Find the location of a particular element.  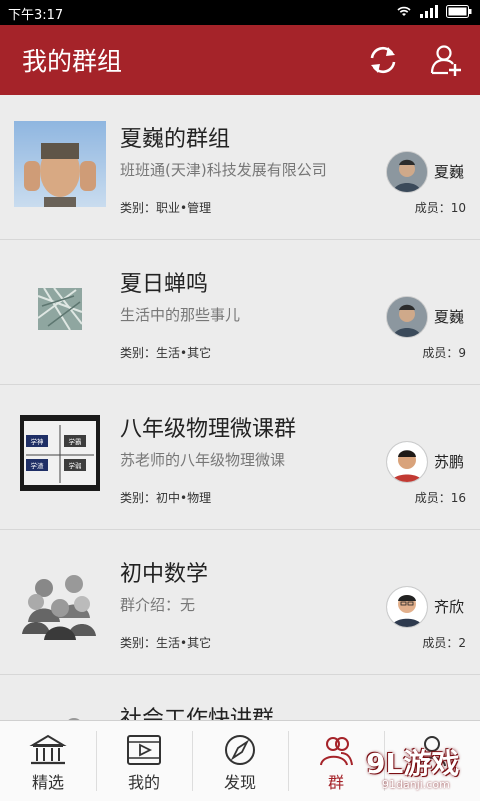

group-description: 班班通(天津)科技发展有限公司 is located at coordinates (223, 170).